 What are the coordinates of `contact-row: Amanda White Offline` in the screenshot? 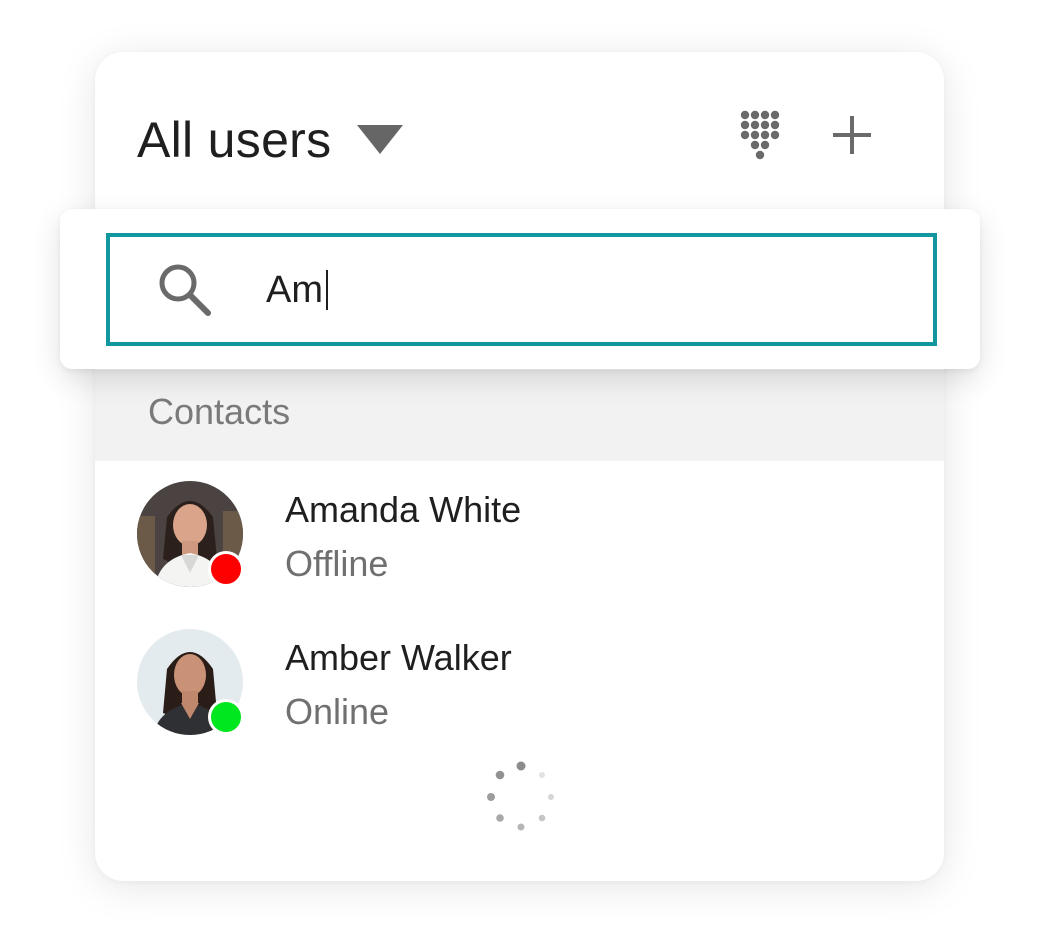 It's located at (519, 541).